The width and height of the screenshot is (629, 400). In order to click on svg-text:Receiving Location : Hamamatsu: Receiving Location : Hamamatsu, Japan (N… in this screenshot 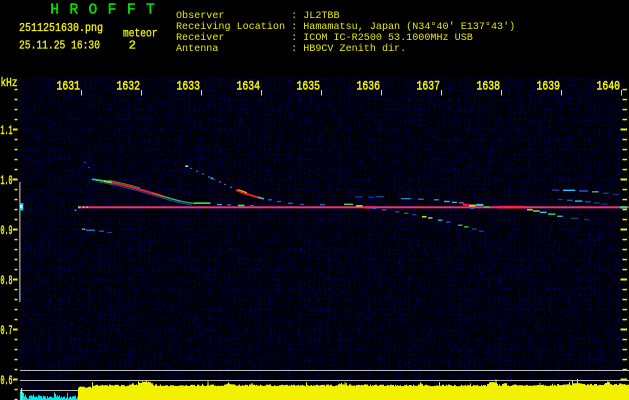, I will do `click(345, 27)`.